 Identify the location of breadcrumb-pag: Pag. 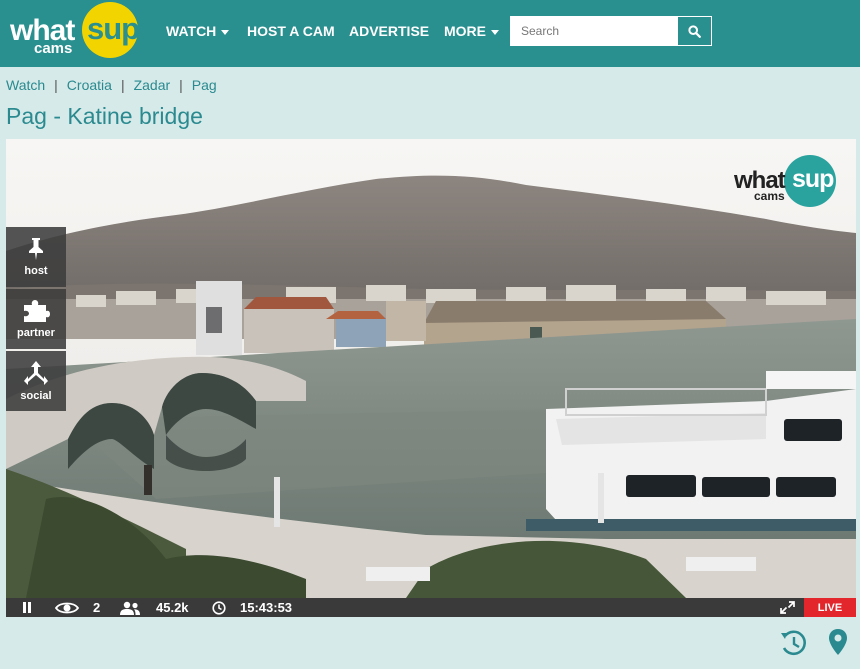
(204, 85).